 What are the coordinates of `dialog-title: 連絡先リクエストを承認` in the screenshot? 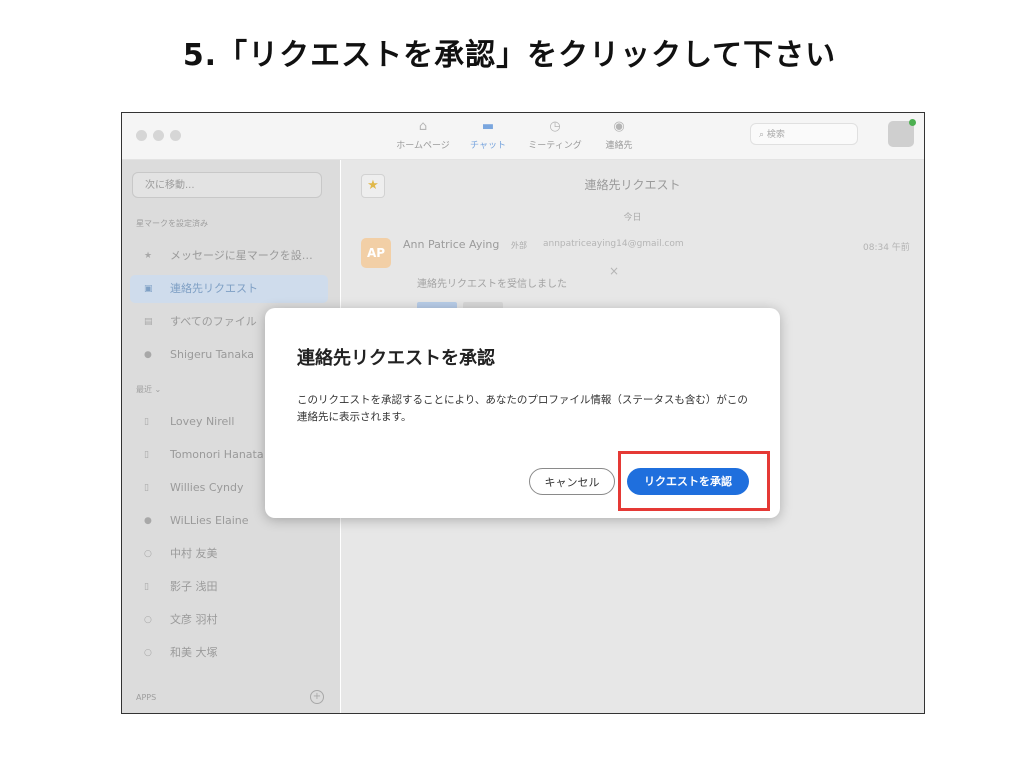 It's located at (396, 358).